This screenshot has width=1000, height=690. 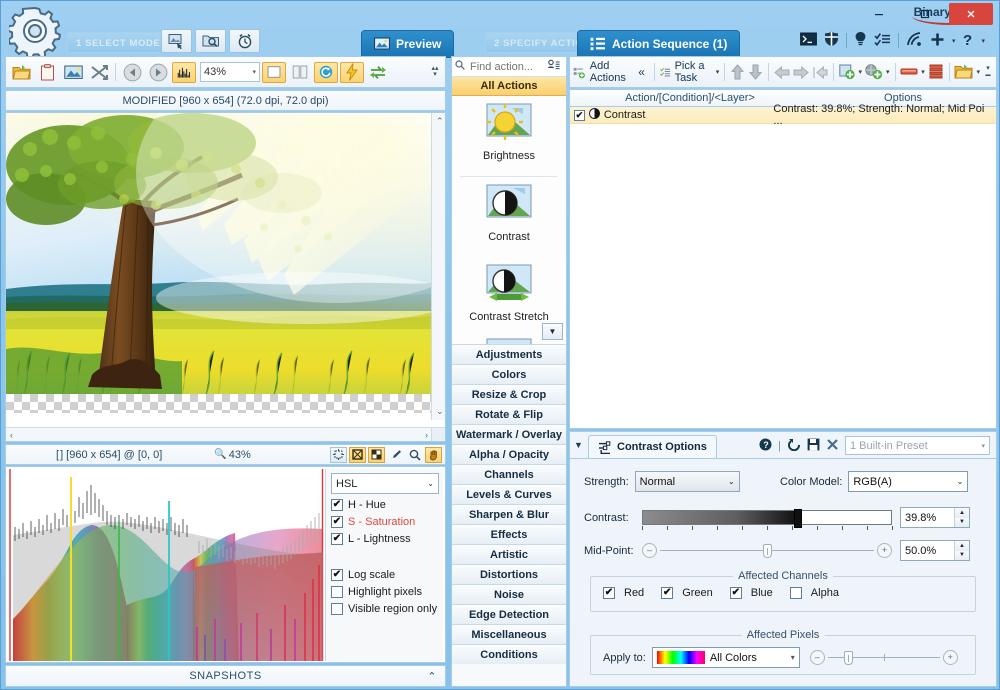 I want to click on select-all-icon, so click(x=357, y=454).